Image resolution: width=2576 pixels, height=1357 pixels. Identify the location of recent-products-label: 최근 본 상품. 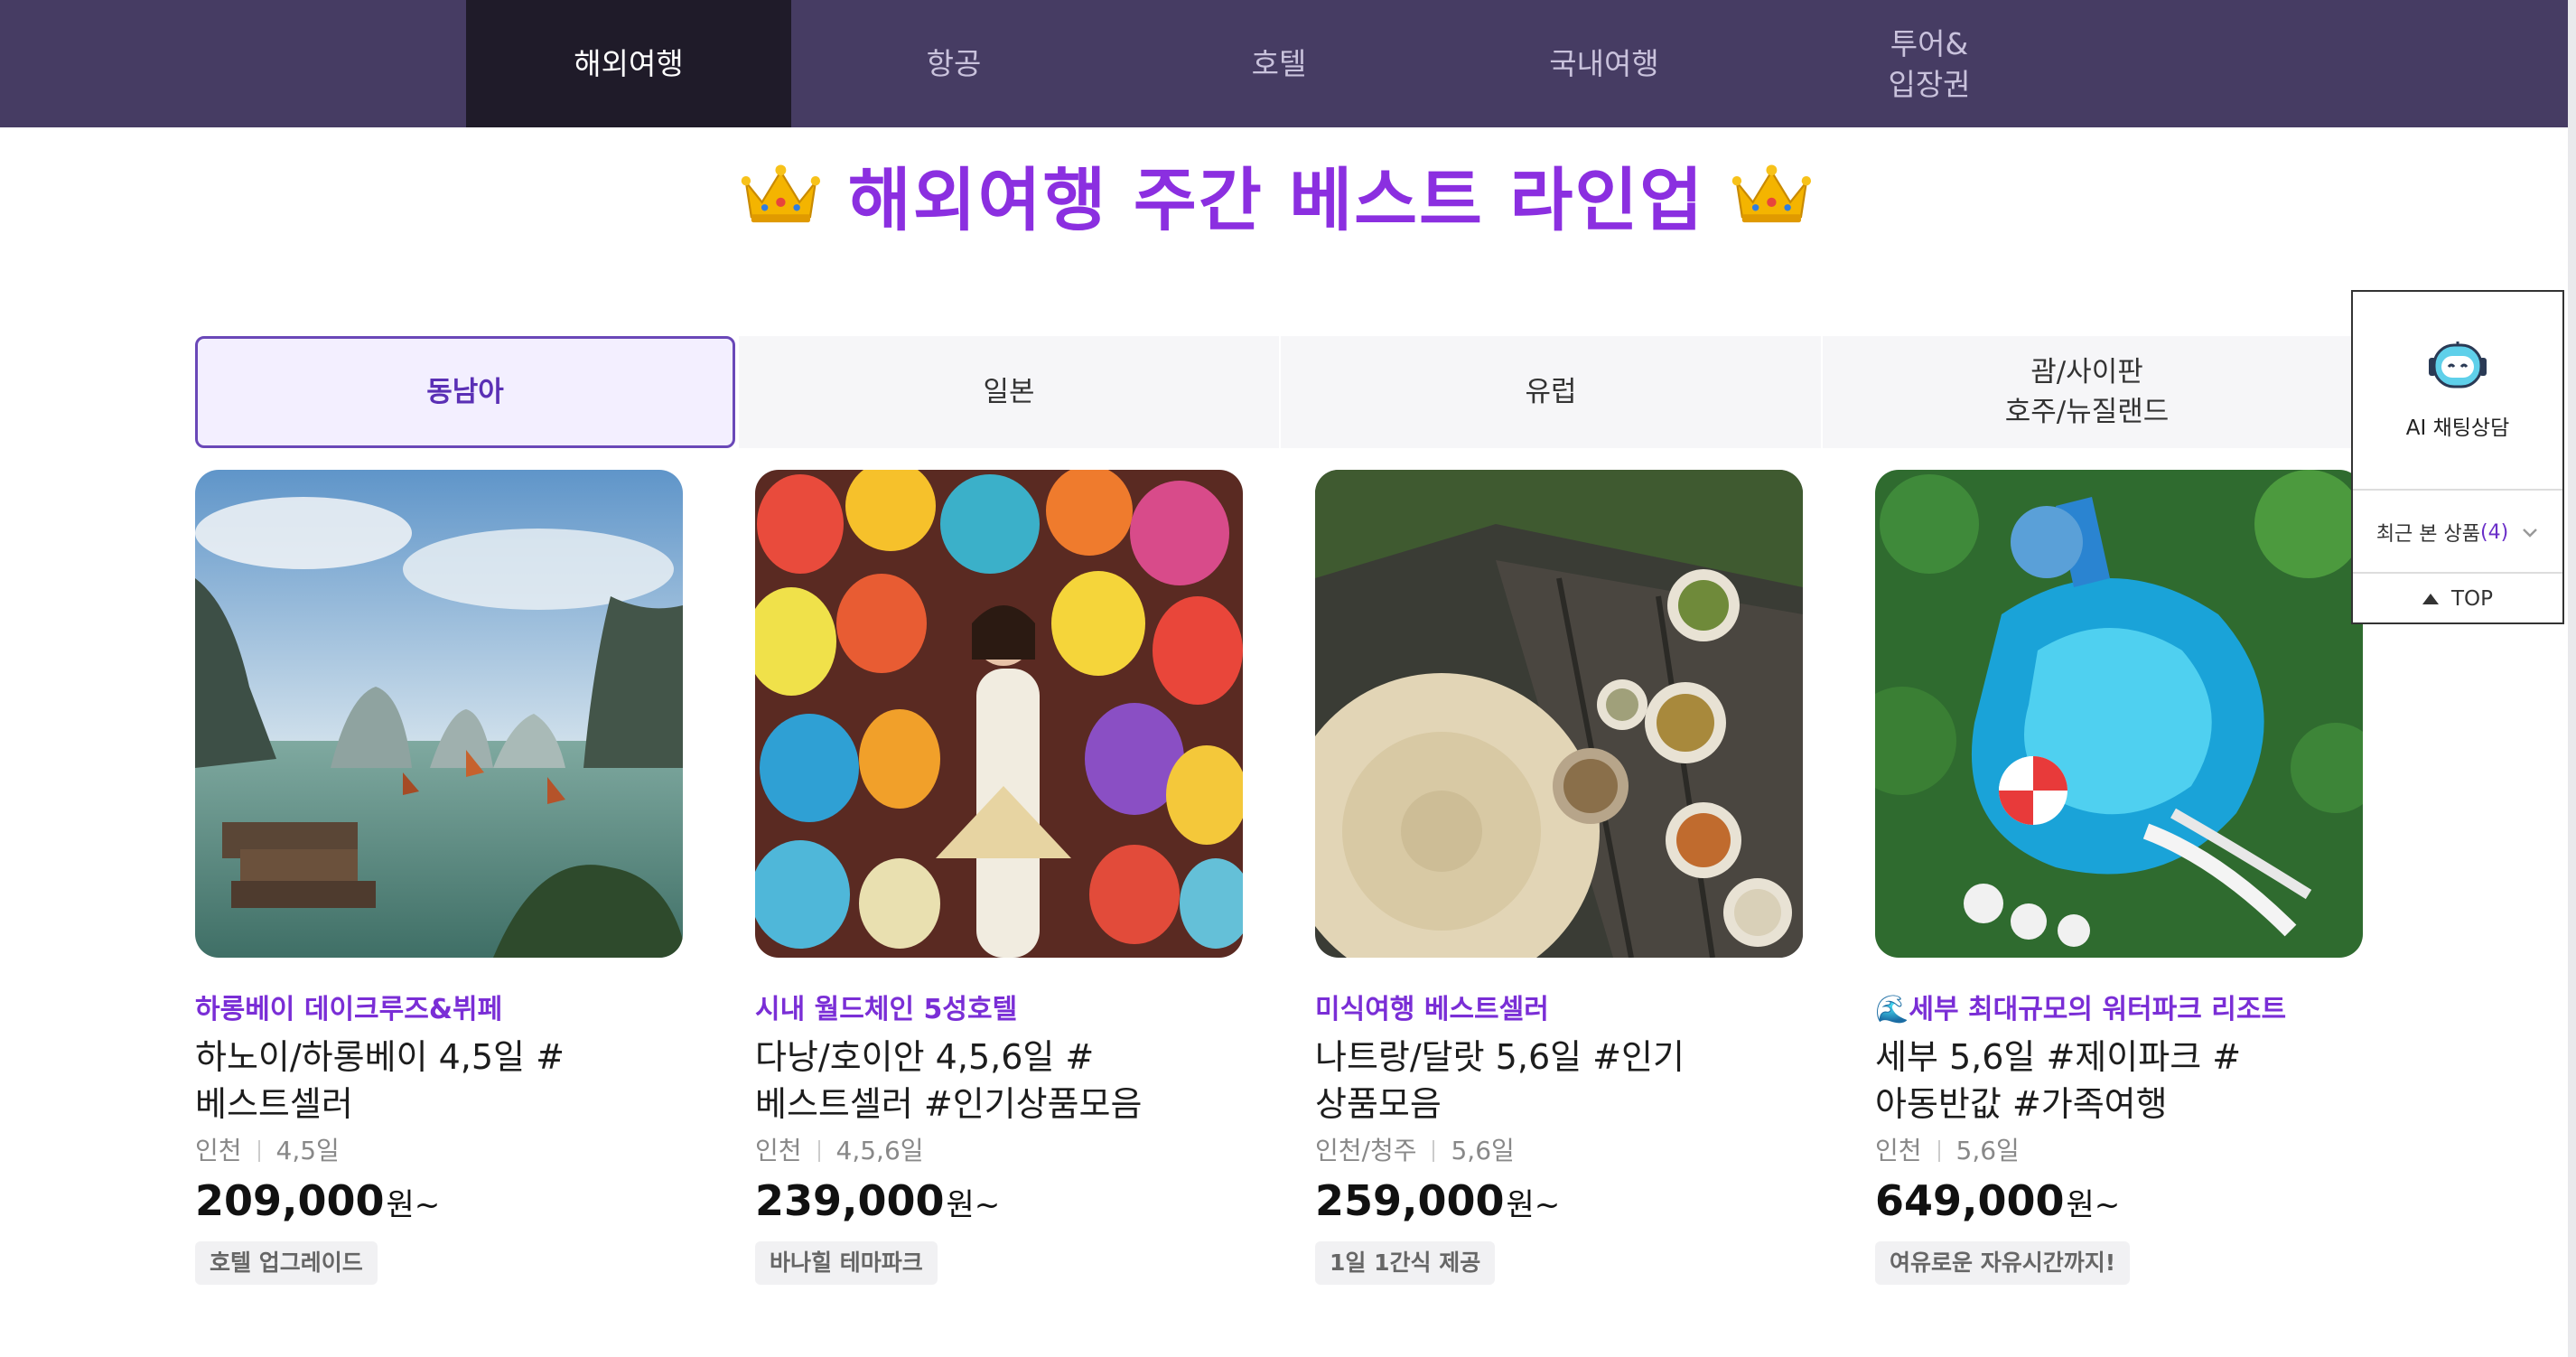
(2427, 534).